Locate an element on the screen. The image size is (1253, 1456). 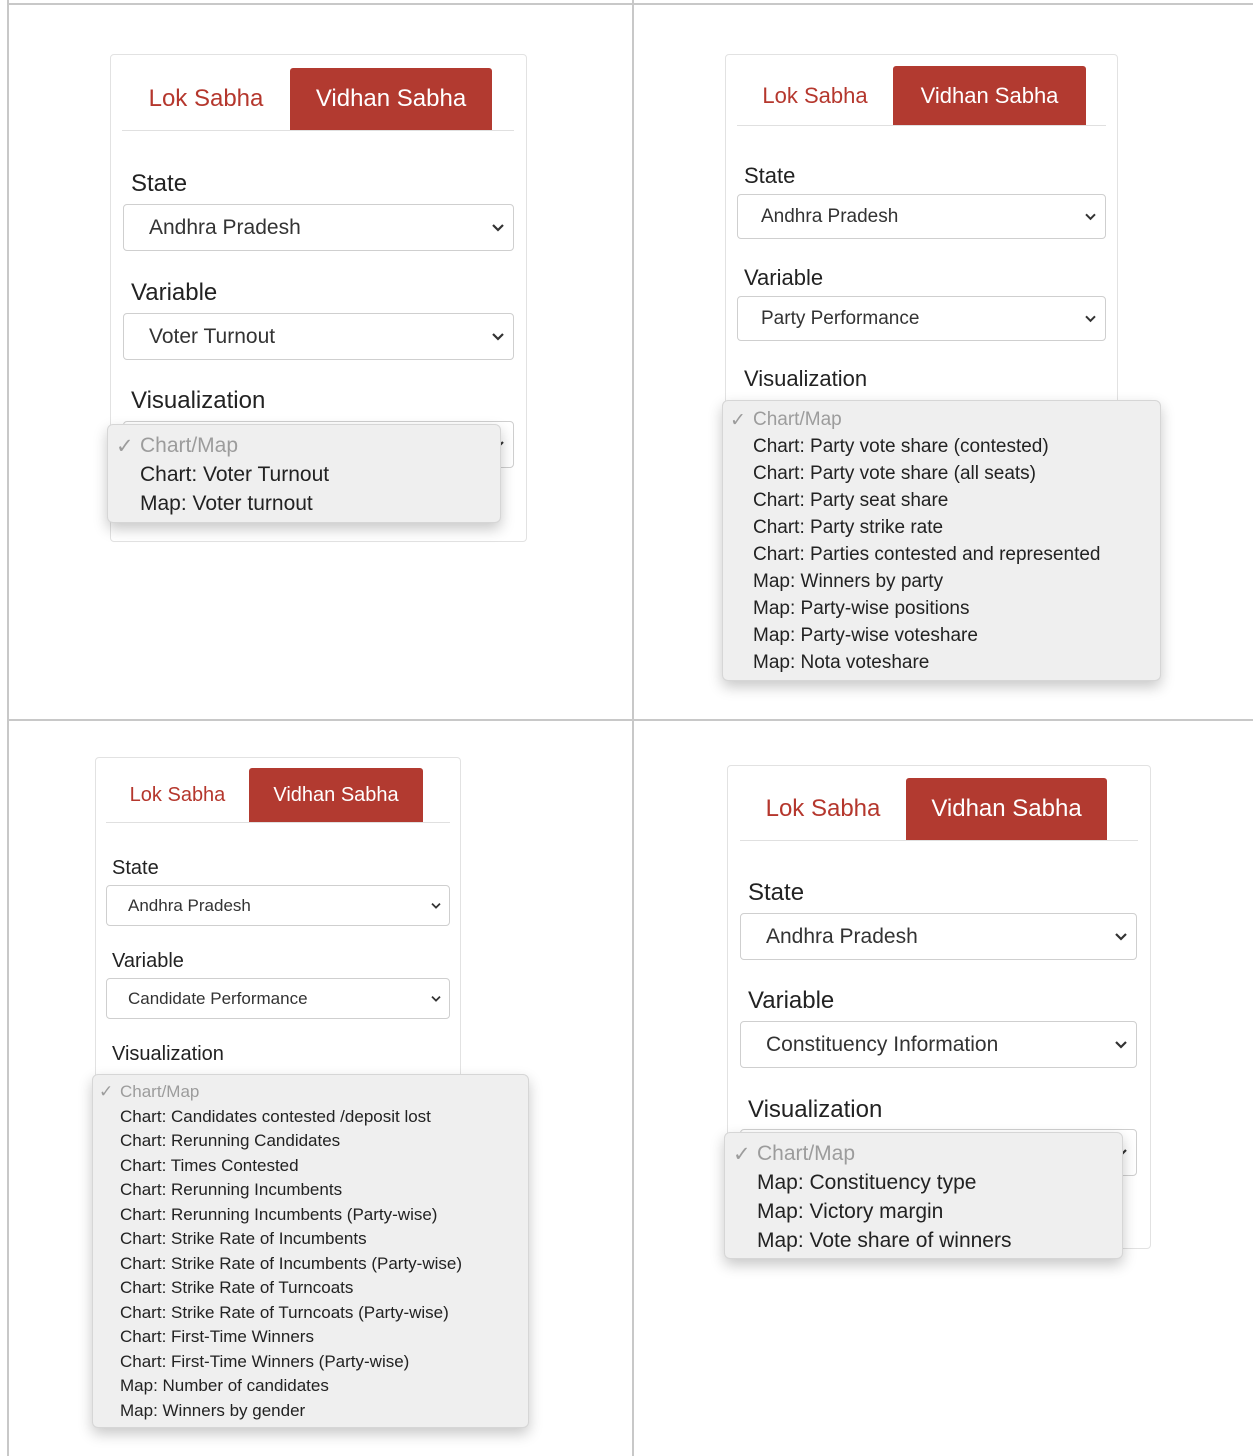
dropdown-option: Map: Voter turnout is located at coordinates (226, 504).